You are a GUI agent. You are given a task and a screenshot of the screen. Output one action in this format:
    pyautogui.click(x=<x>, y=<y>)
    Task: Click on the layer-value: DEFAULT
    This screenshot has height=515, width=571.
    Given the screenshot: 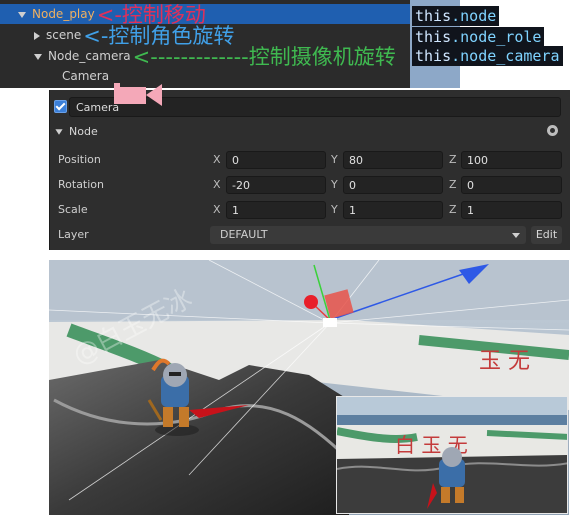 What is the action you would take?
    pyautogui.click(x=244, y=234)
    